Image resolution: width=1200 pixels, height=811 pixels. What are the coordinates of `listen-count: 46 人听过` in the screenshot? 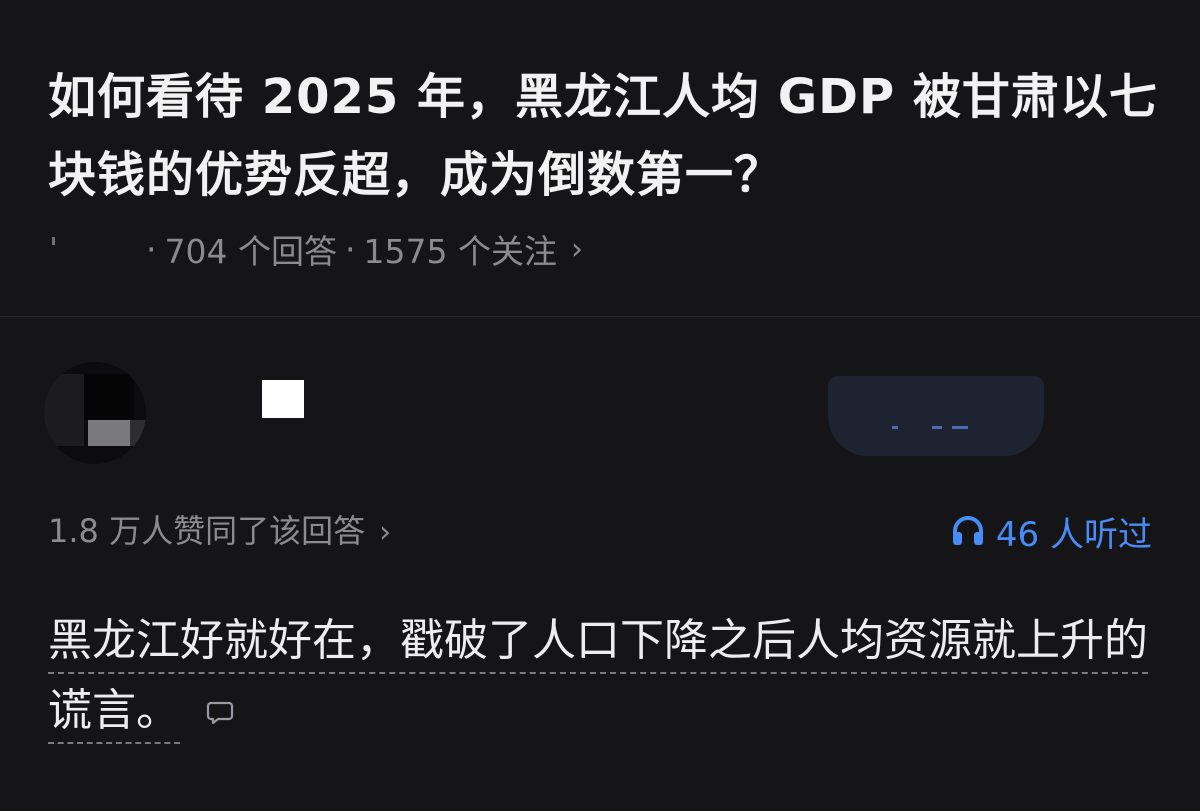 It's located at (1073, 534).